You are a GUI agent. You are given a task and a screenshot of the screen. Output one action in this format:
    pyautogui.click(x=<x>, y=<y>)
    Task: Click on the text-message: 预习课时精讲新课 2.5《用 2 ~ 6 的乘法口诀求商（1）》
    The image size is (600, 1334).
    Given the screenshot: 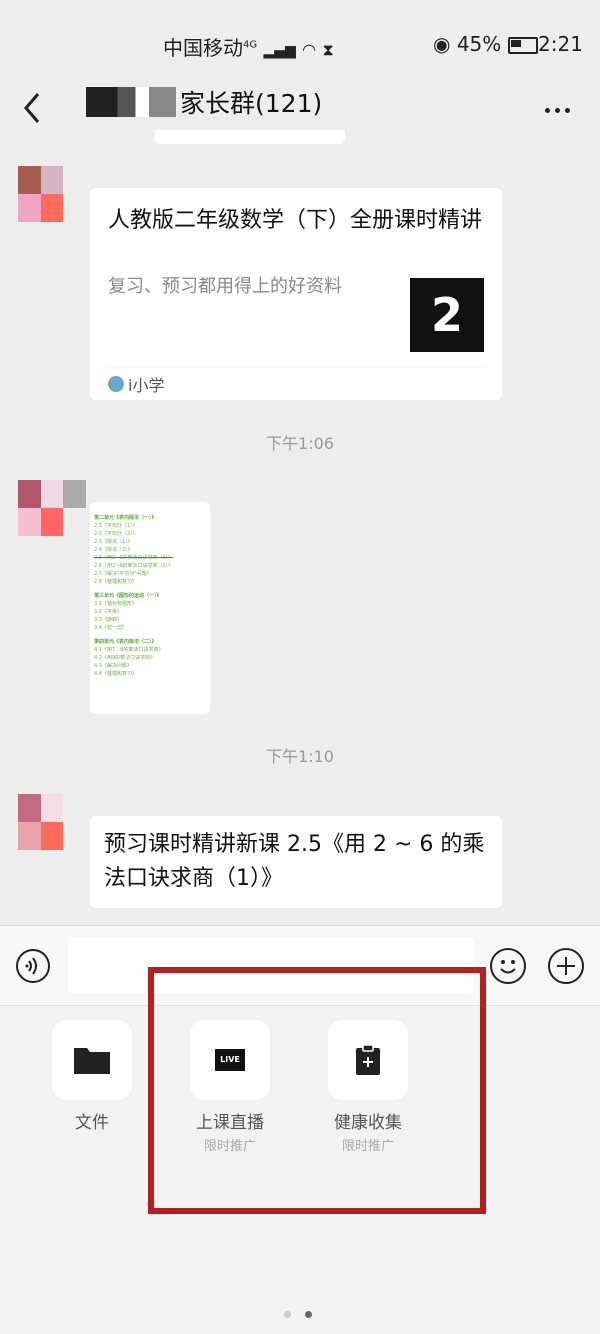 What is the action you would take?
    pyautogui.click(x=296, y=862)
    